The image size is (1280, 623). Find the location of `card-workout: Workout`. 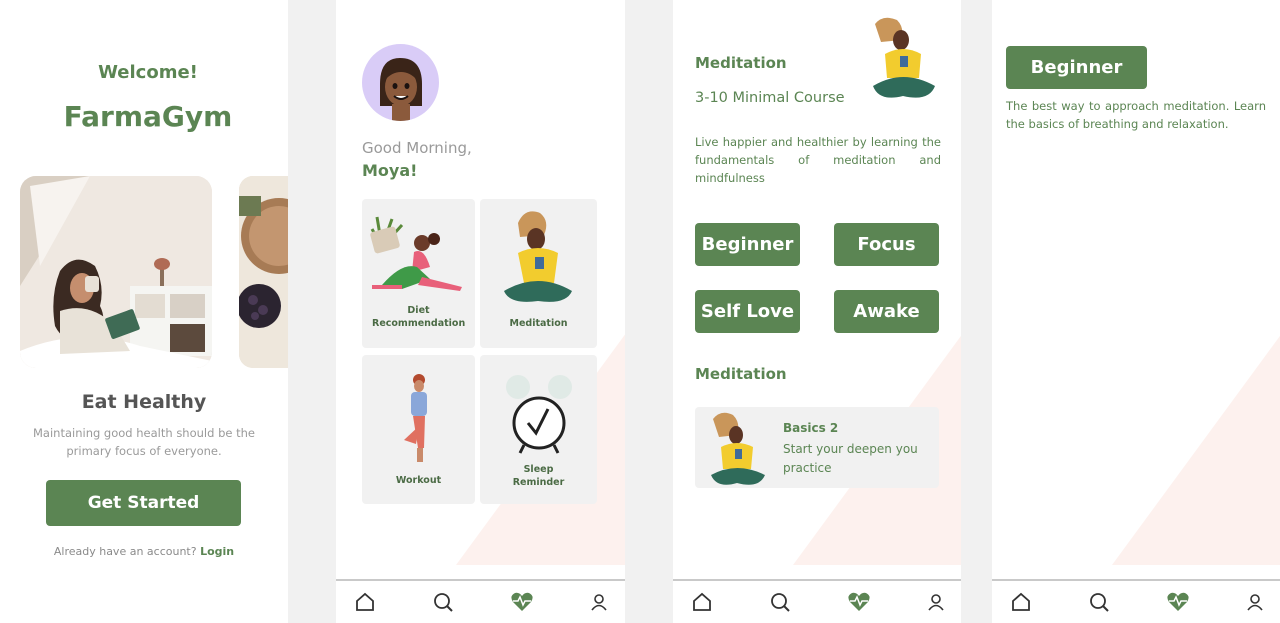

card-workout: Workout is located at coordinates (418, 429).